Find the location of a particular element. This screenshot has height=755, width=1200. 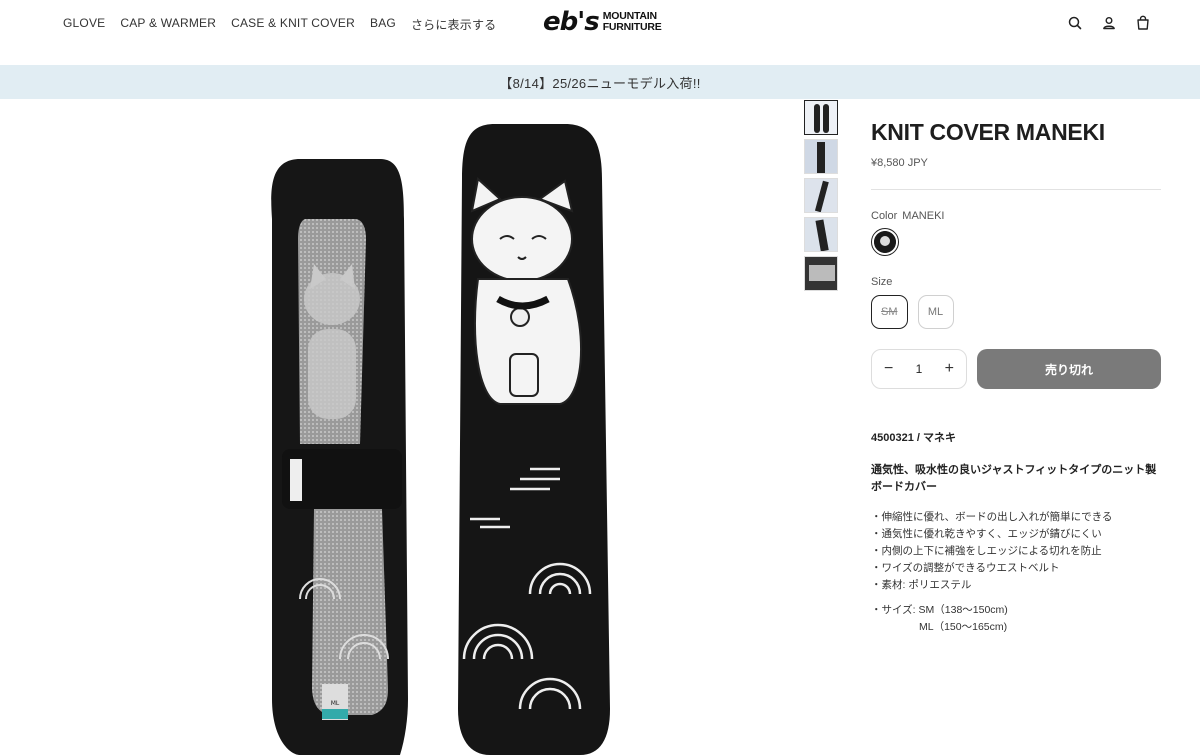

size-spec: ・サイズ: SM（138〜150cm) ML（150〜165cm) is located at coordinates (1016, 619).